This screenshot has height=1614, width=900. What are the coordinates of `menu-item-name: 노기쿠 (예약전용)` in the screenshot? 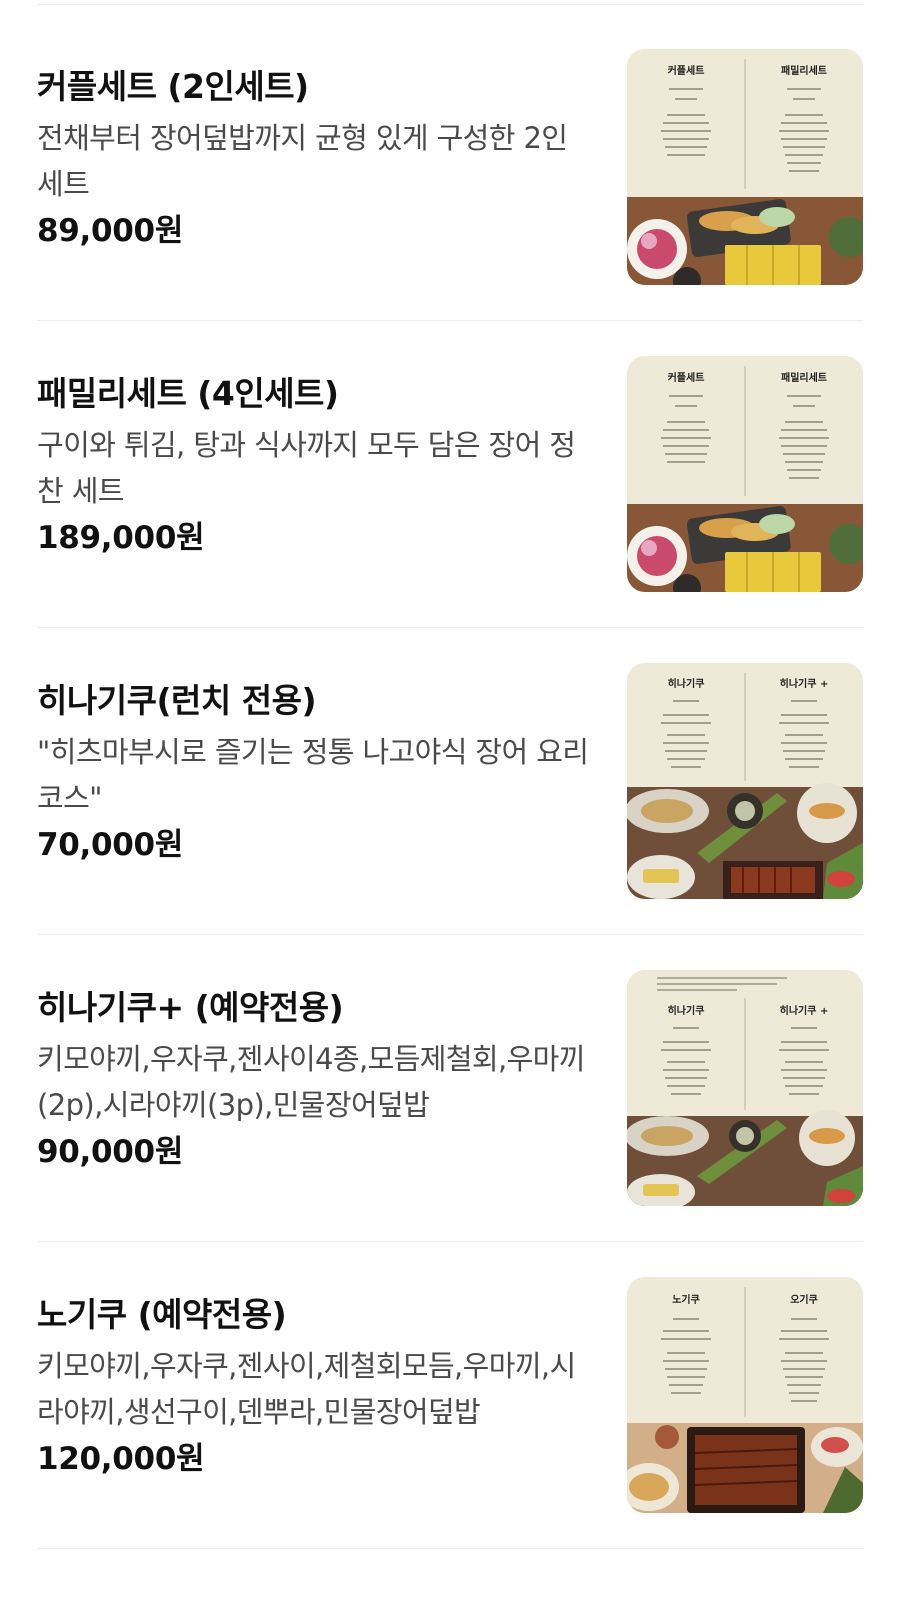 It's located at (162, 1314).